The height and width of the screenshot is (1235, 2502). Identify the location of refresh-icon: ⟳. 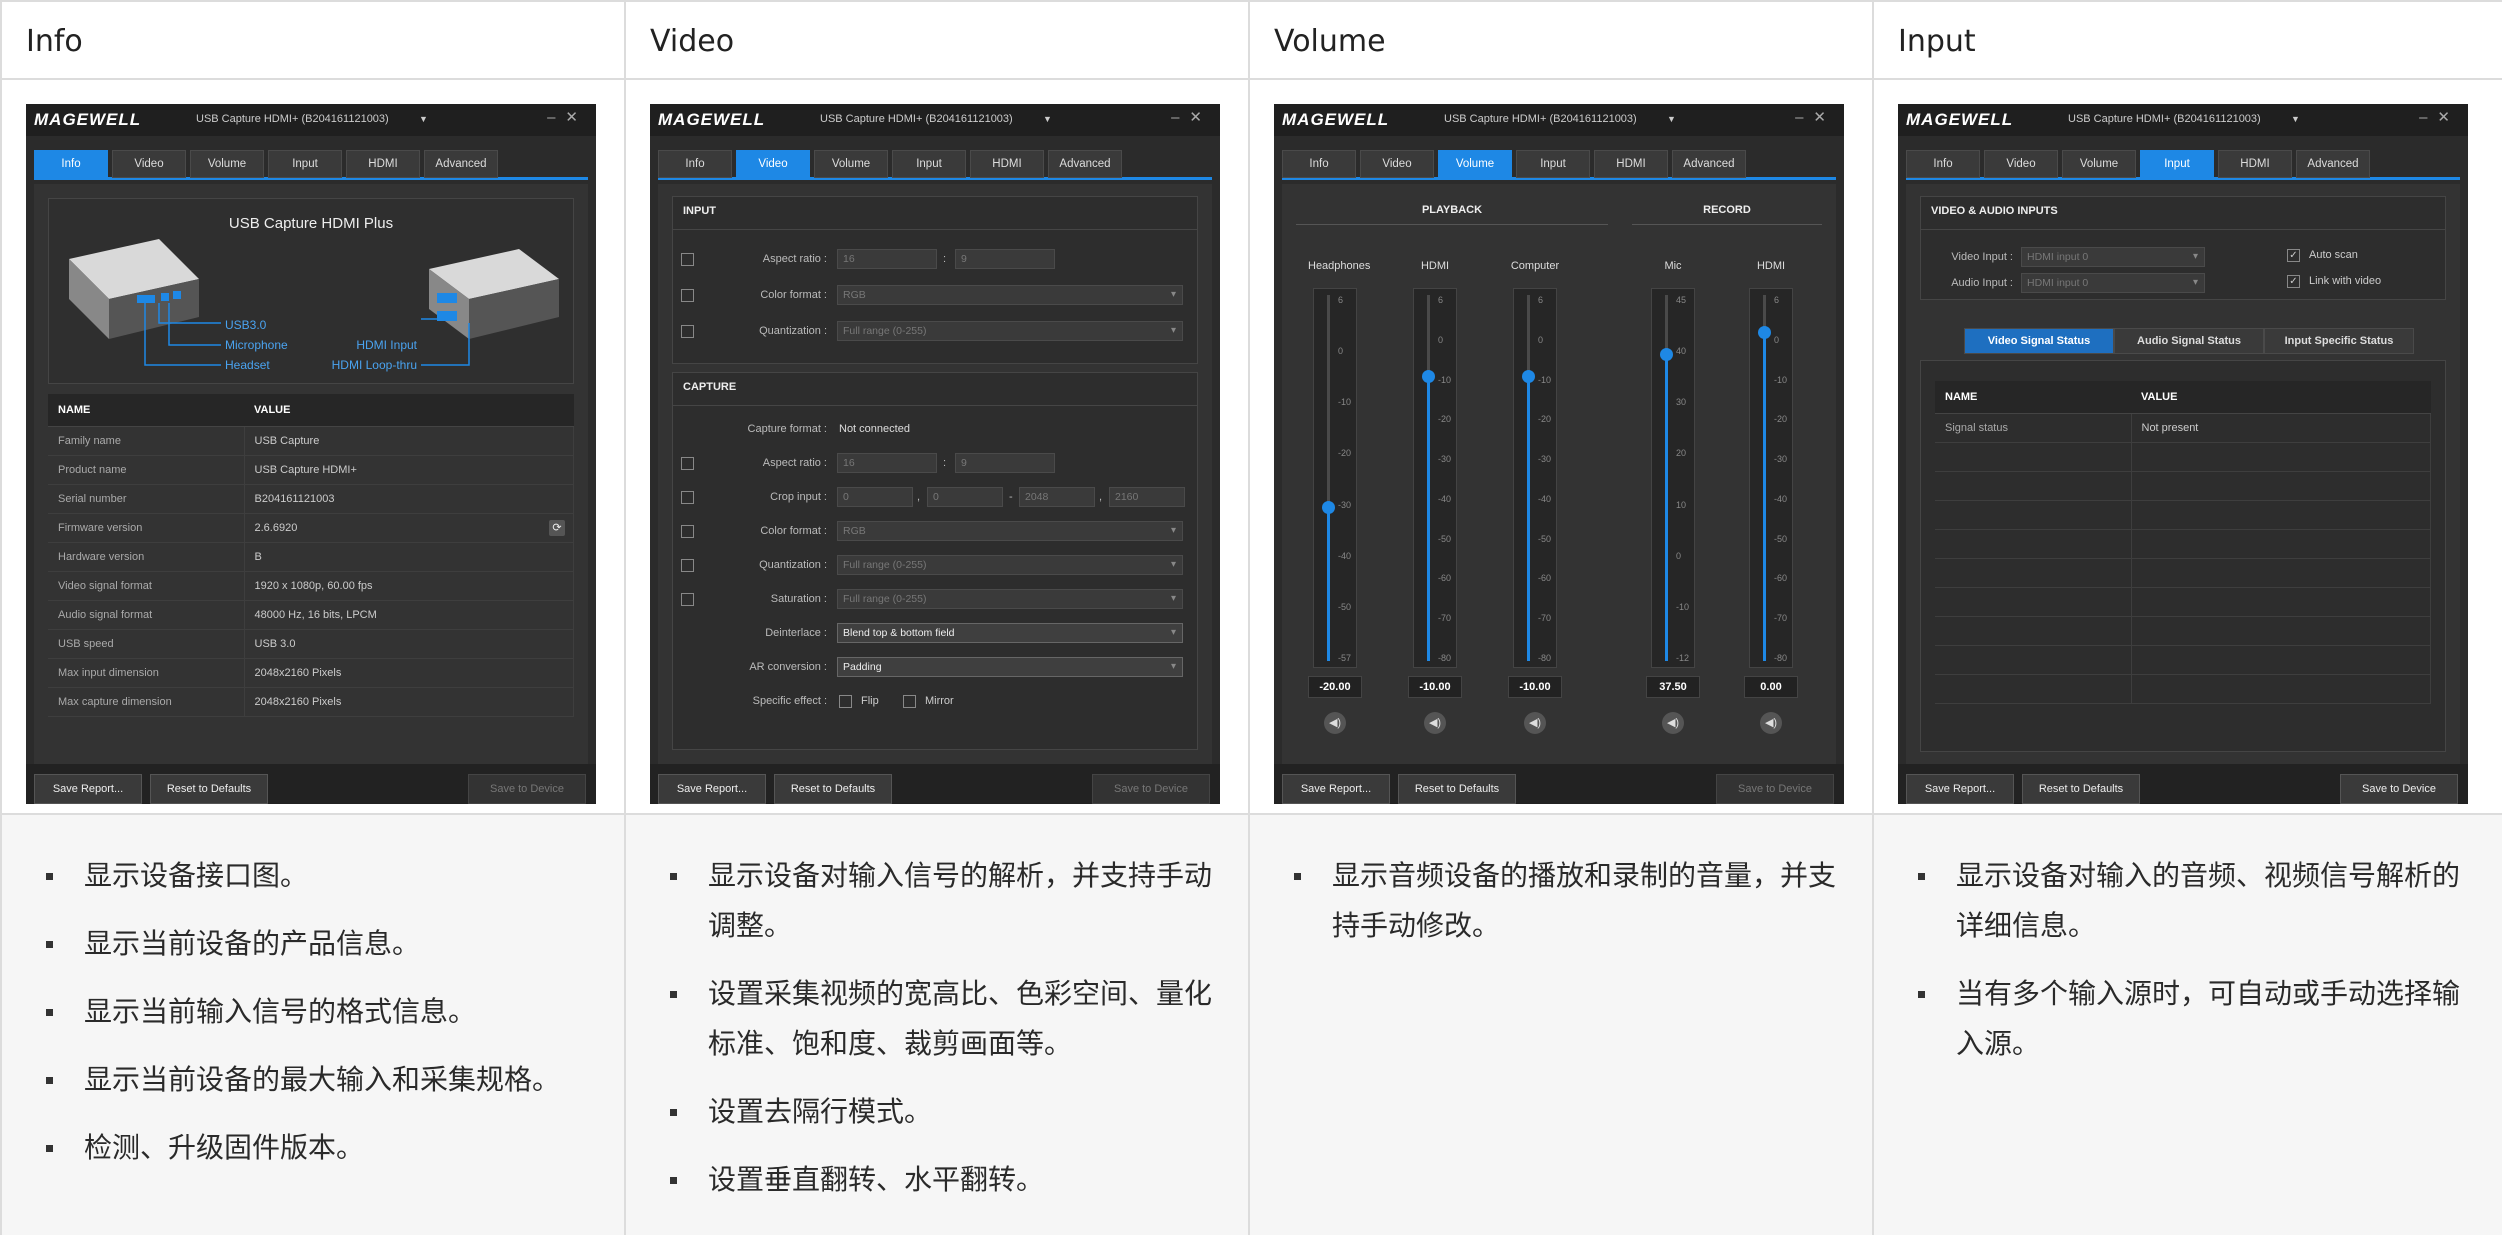
(557, 527).